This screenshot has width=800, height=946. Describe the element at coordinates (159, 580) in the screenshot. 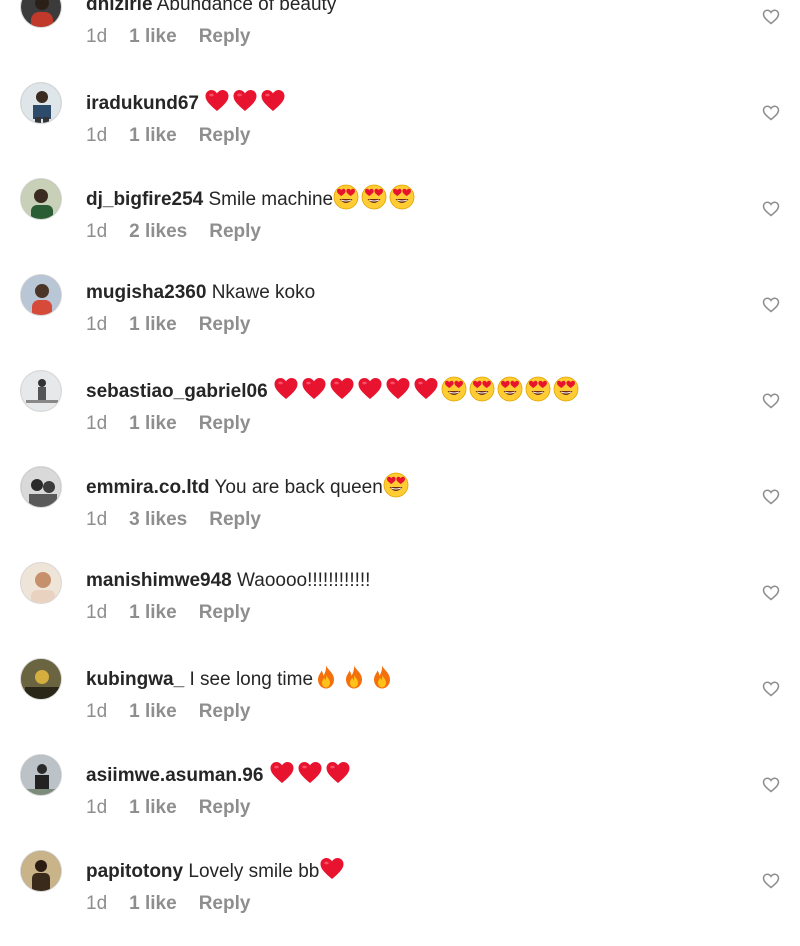

I see `username: manishimwe948` at that location.